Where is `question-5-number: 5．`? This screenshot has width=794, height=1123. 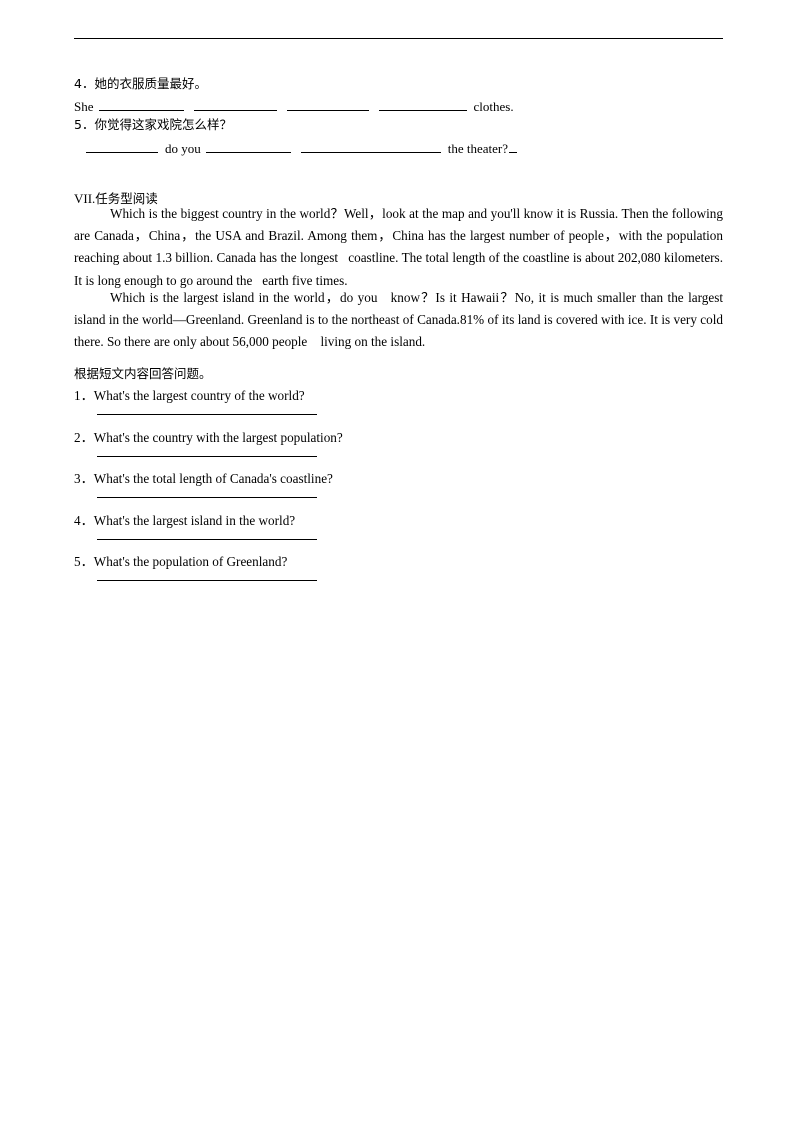
question-5-number: 5． is located at coordinates (84, 561).